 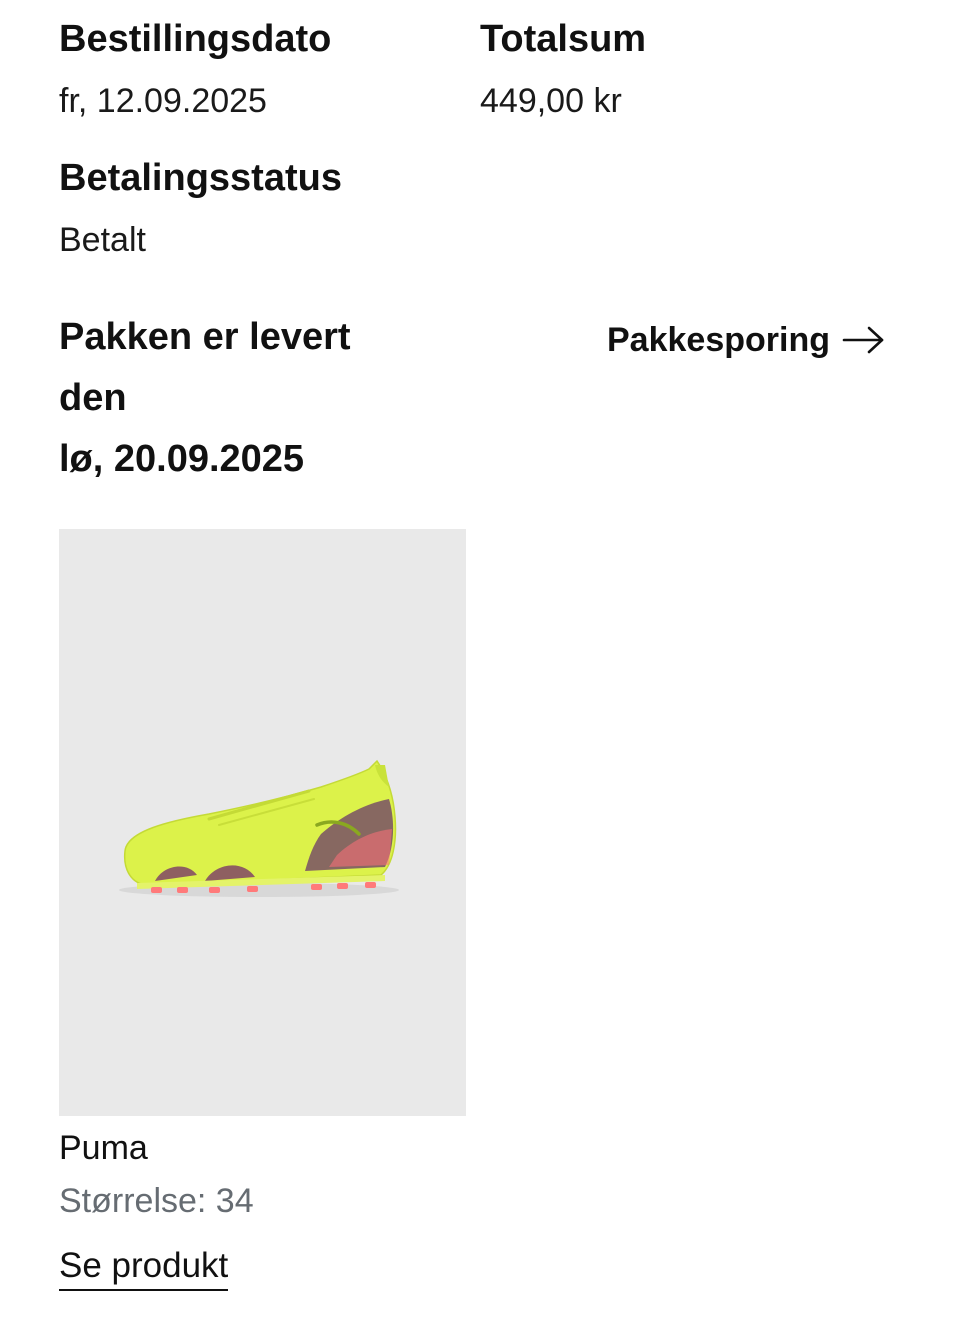 What do you see at coordinates (156, 1201) in the screenshot?
I see `product-size: Størrelse: 34` at bounding box center [156, 1201].